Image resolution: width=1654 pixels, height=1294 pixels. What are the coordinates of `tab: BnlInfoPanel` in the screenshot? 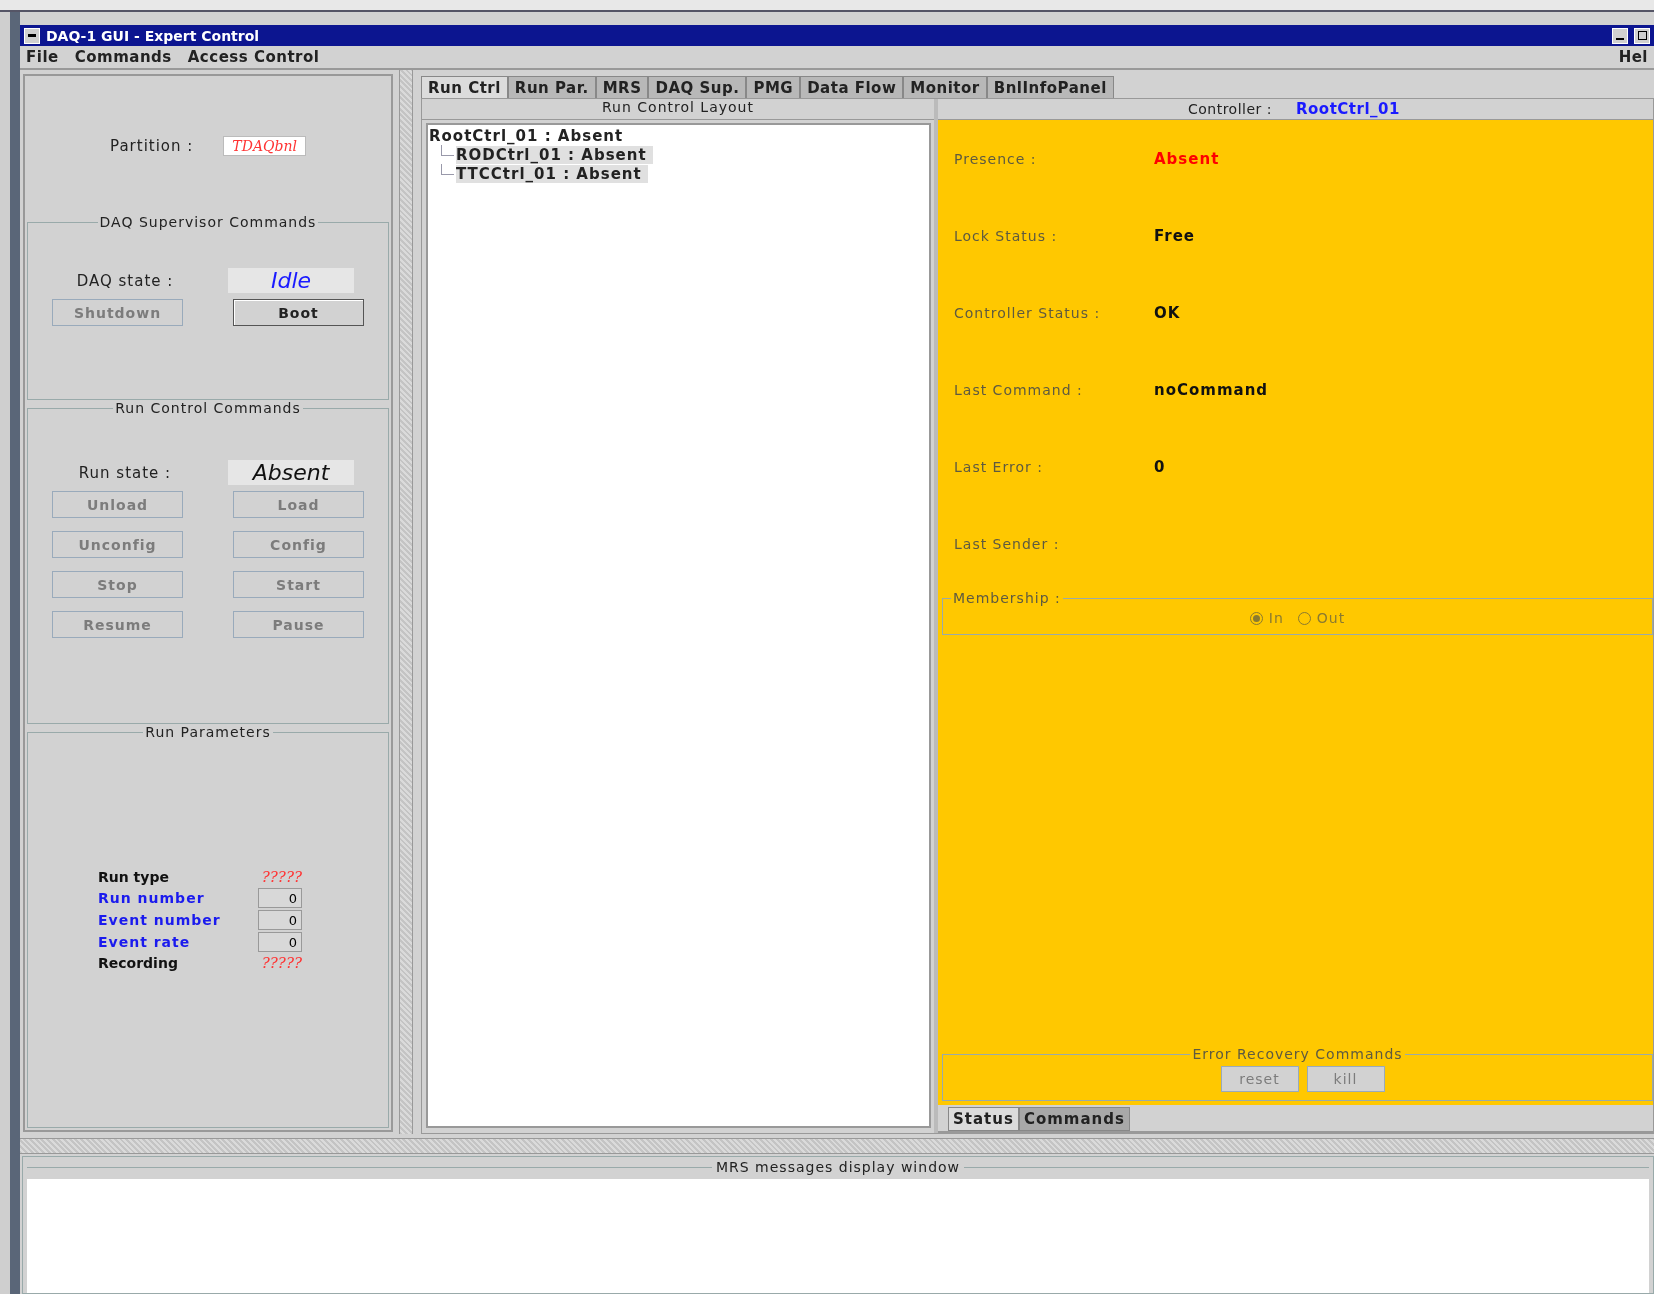 It's located at (1050, 87).